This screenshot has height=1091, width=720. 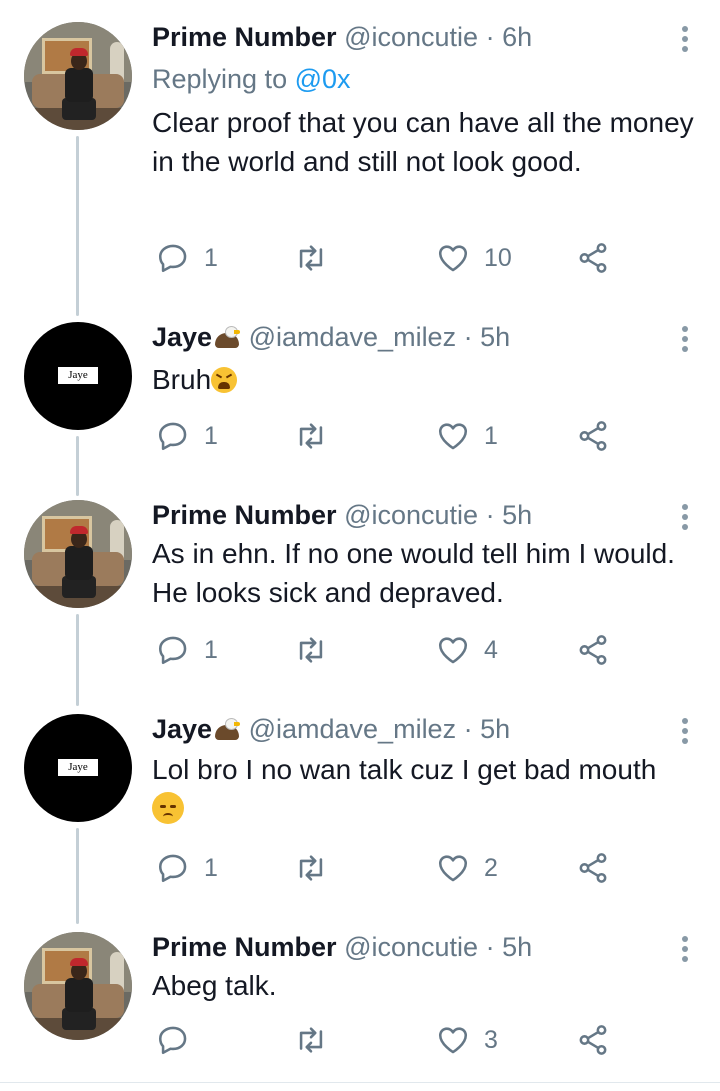 I want to click on like-button: 2, so click(x=467, y=868).